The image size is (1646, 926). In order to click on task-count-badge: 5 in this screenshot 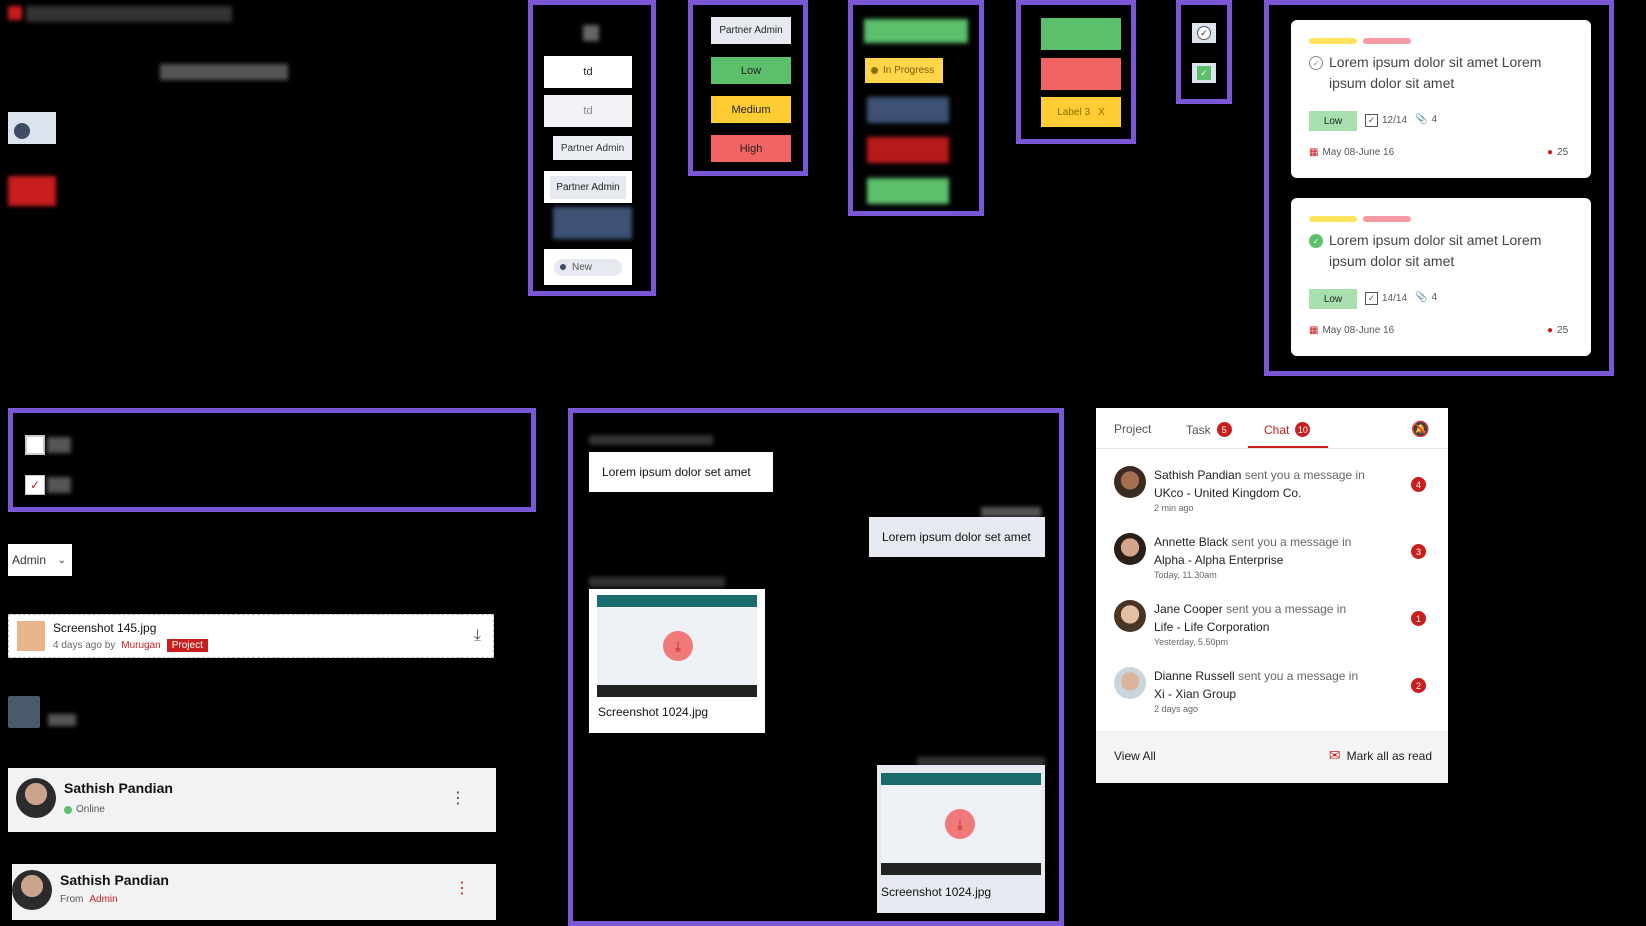, I will do `click(1224, 429)`.